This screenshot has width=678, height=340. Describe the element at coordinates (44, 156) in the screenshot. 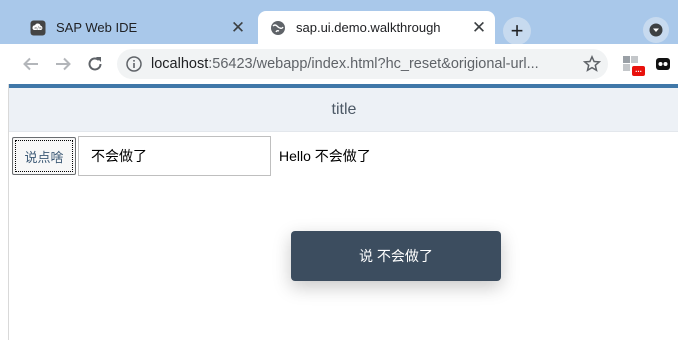

I see `say-button: 说点啥` at that location.